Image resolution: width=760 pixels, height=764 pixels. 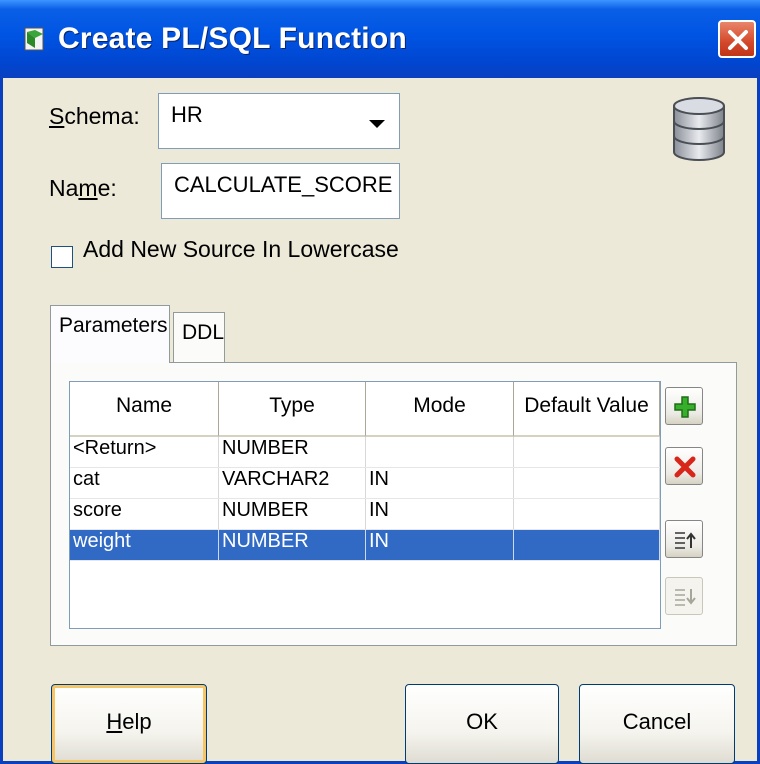 I want to click on title-bar: Create PL/SQL Function, so click(x=380, y=39).